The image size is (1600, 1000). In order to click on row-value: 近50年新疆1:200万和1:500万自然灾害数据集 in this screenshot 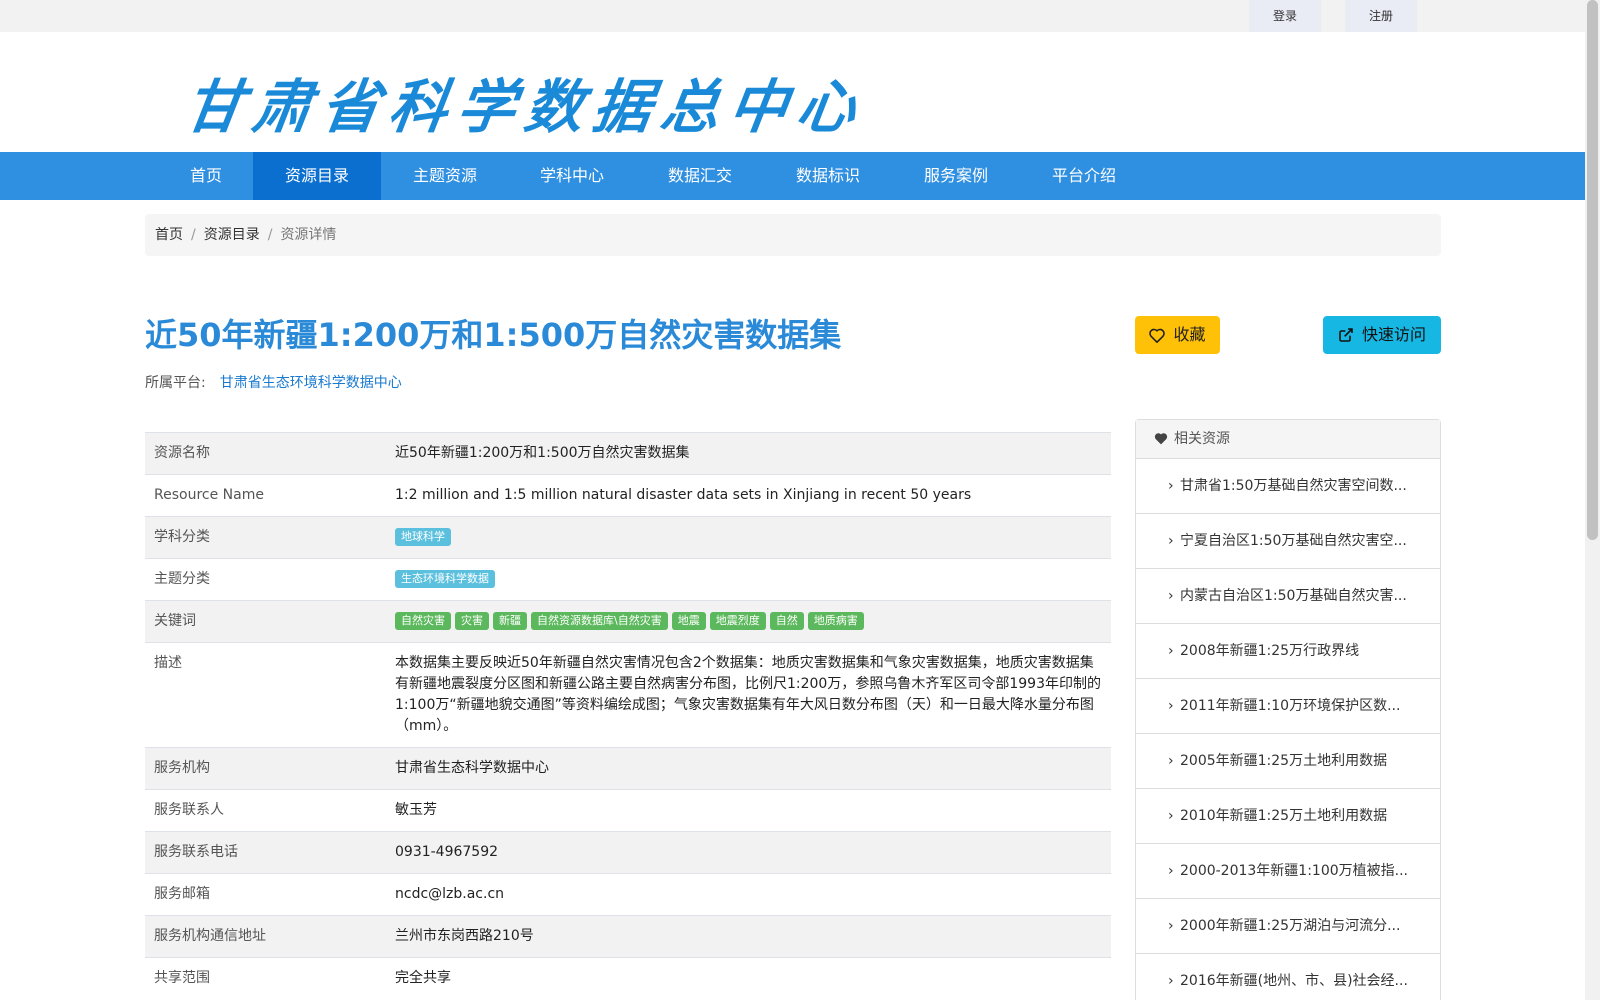, I will do `click(542, 453)`.